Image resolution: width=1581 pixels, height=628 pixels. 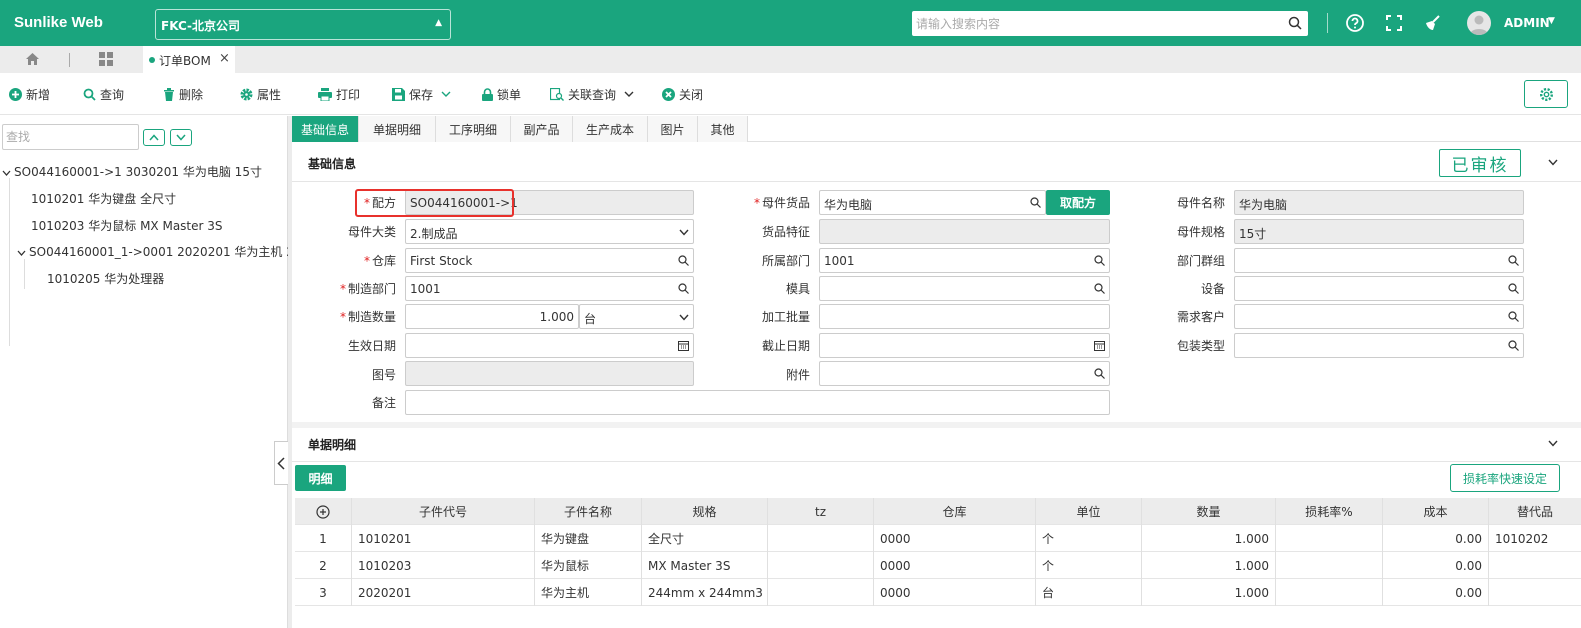 What do you see at coordinates (154, 137) in the screenshot?
I see `tree-prev-button` at bounding box center [154, 137].